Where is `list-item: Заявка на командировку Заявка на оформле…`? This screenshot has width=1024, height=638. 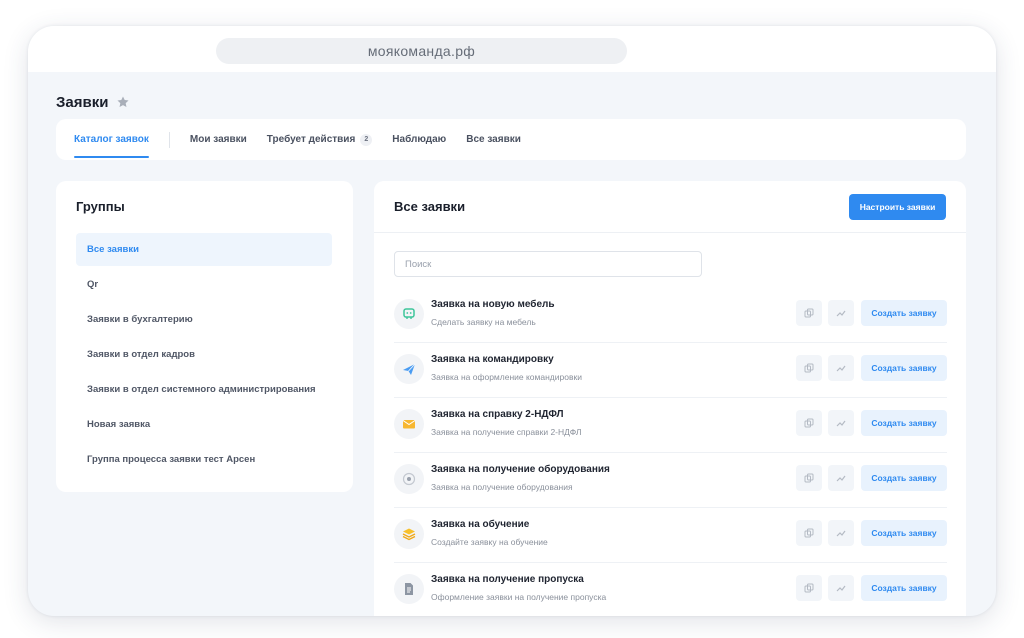
list-item: Заявка на командировку Заявка на оформле… is located at coordinates (670, 370).